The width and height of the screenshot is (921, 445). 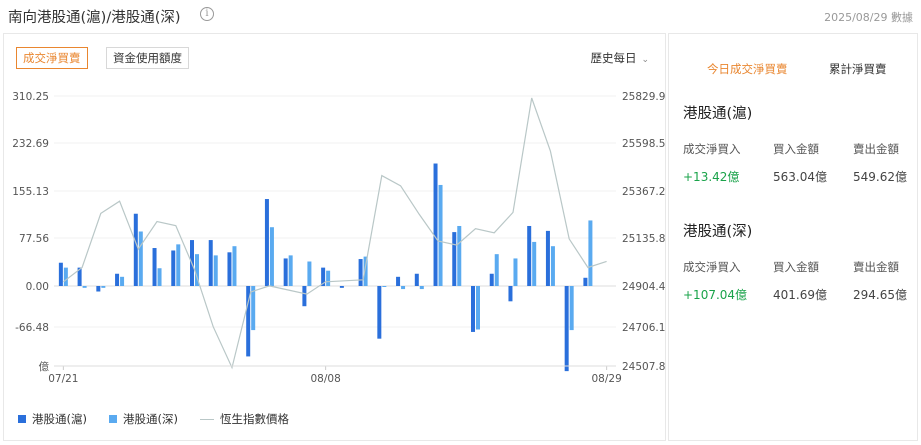 What do you see at coordinates (643, 328) in the screenshot?
I see `right-tick-label: 24706.1` at bounding box center [643, 328].